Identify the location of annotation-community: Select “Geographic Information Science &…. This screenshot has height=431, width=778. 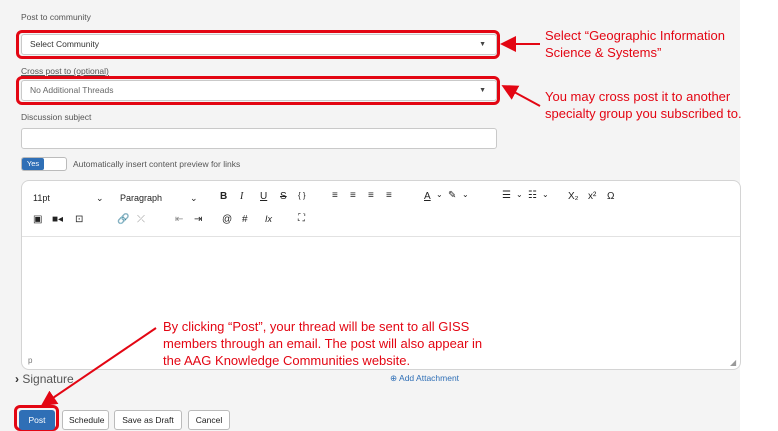
(635, 44).